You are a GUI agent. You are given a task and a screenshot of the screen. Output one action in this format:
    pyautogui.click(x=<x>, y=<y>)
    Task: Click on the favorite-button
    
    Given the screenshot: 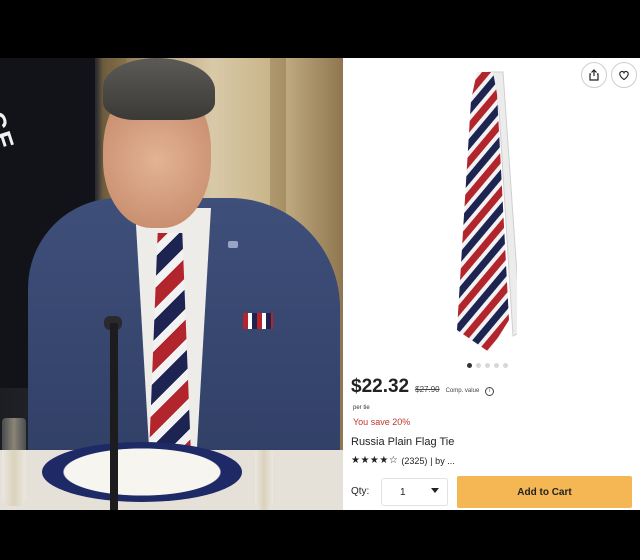 What is the action you would take?
    pyautogui.click(x=624, y=75)
    